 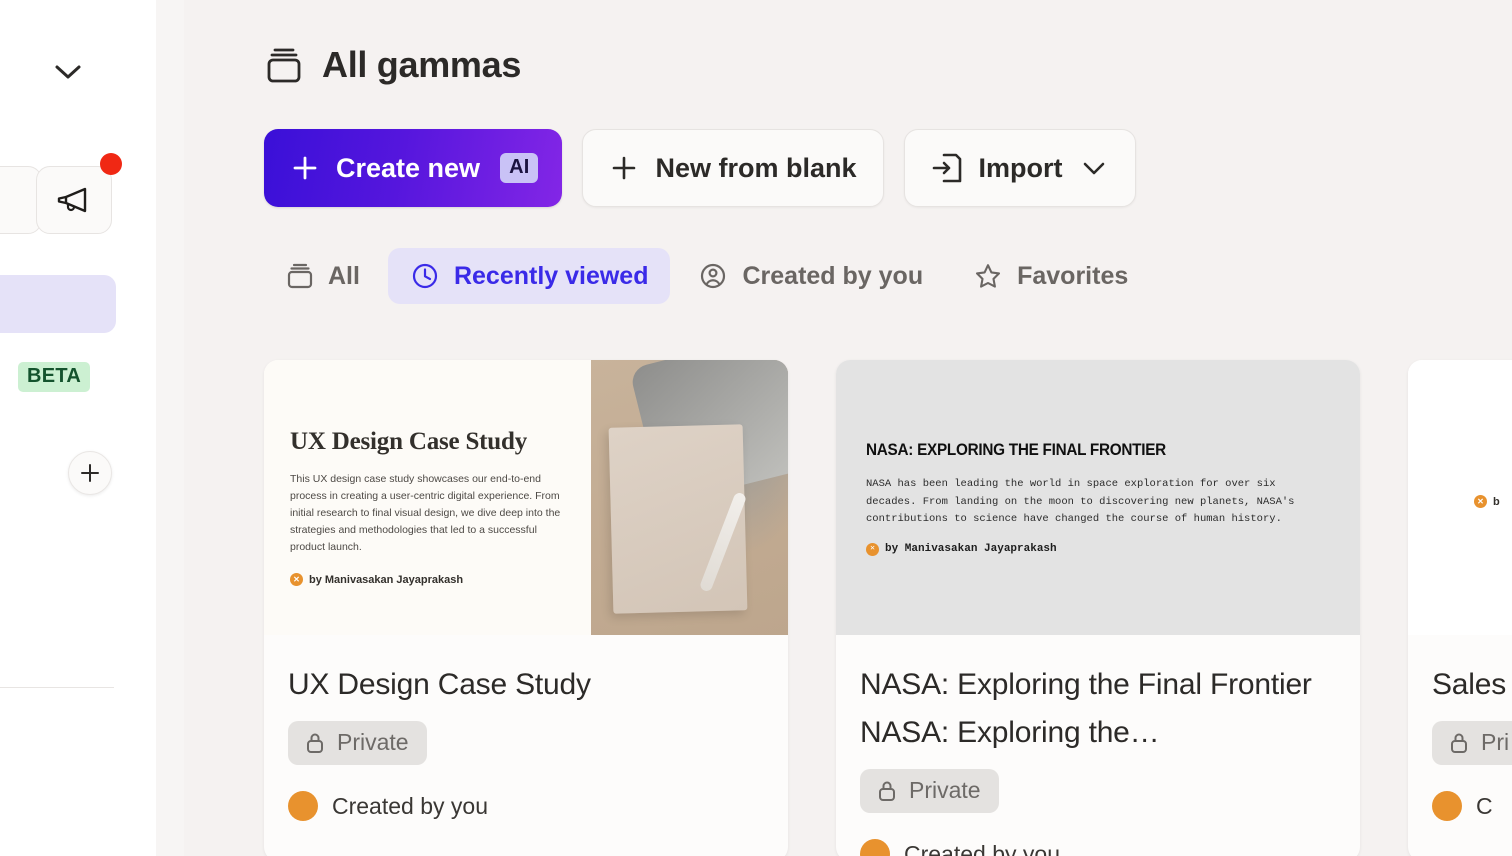 I want to click on new-from-blank-button: New from blank, so click(x=733, y=168).